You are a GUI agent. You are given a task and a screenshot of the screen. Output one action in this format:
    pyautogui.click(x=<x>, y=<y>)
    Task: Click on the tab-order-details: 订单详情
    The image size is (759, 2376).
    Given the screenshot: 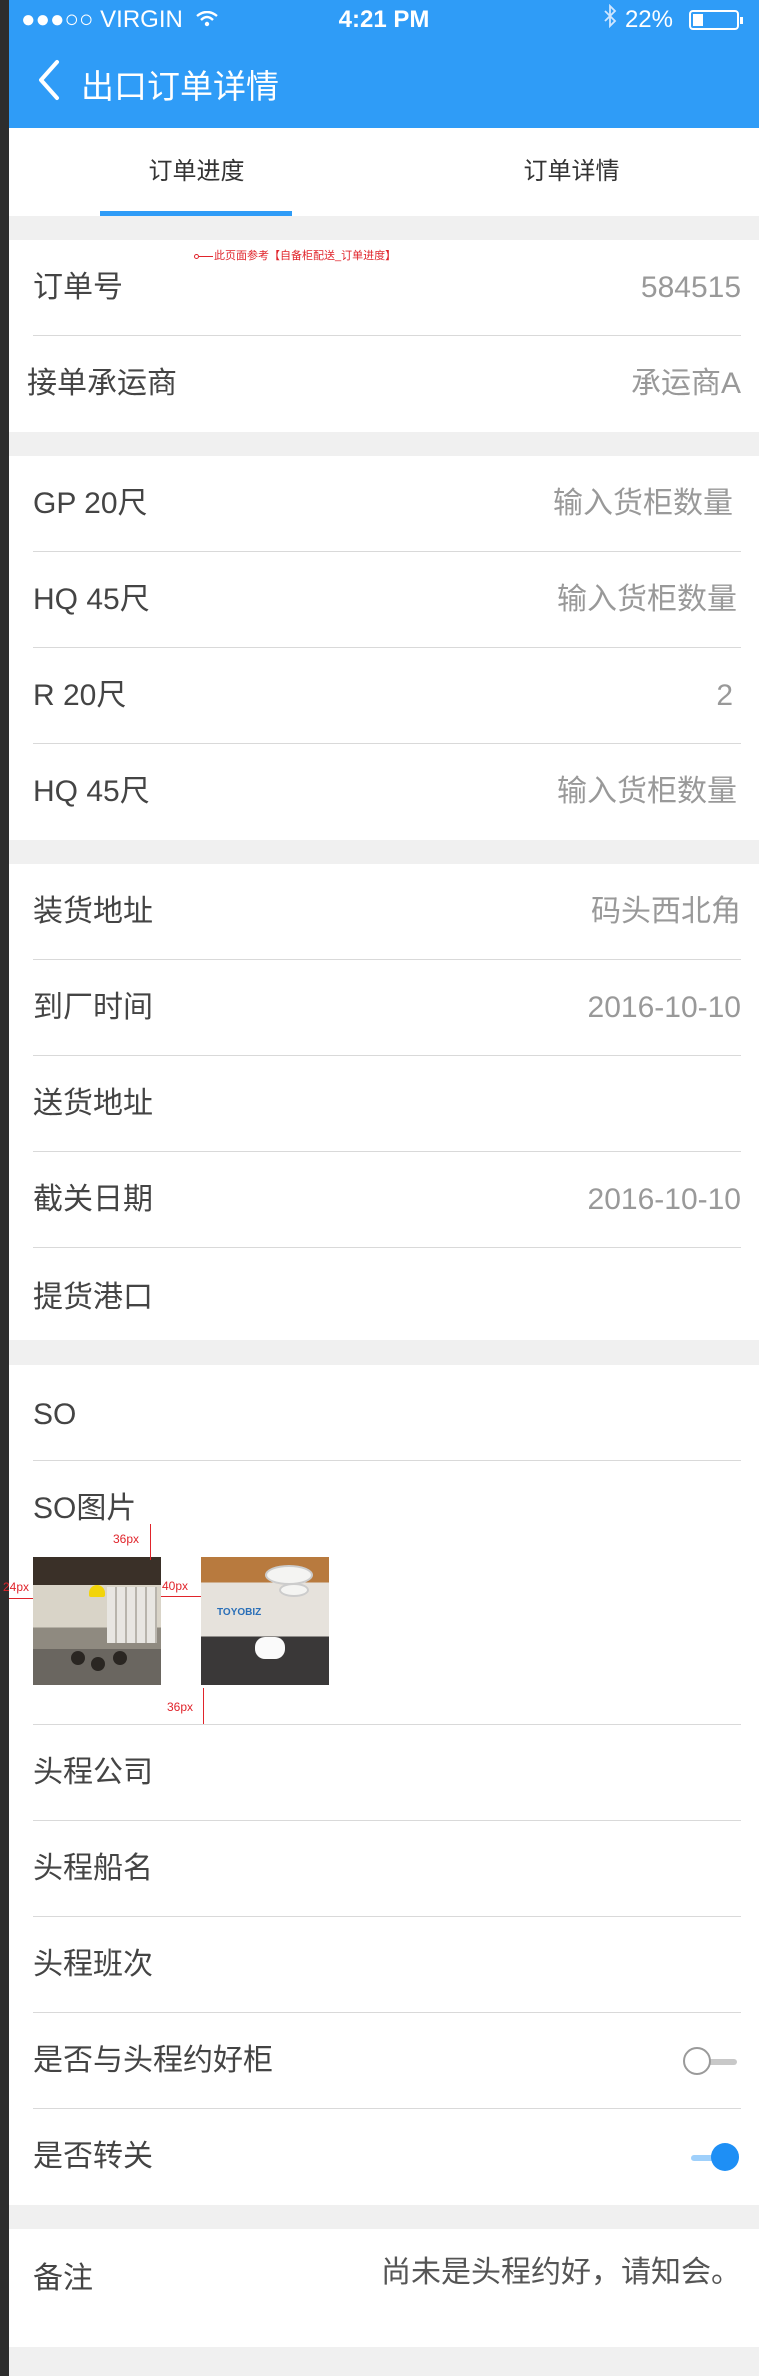 What is the action you would take?
    pyautogui.click(x=571, y=172)
    